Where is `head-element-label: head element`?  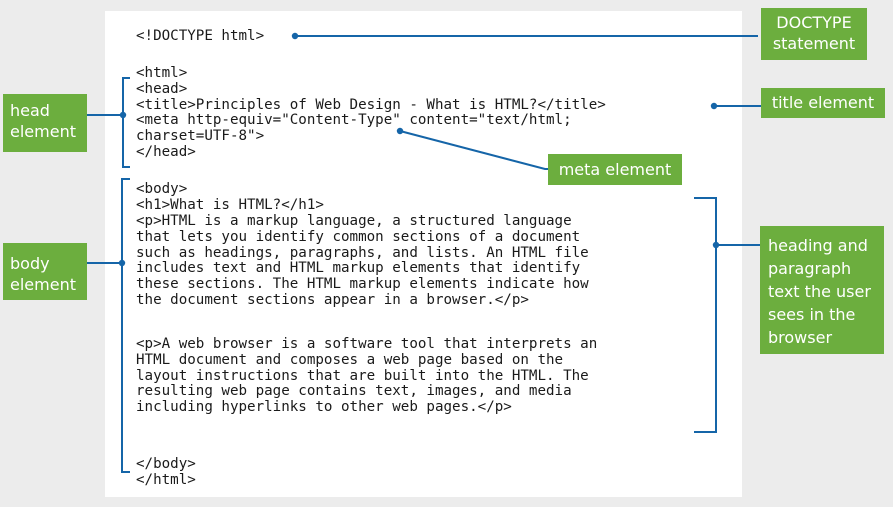 head-element-label: head element is located at coordinates (45, 123).